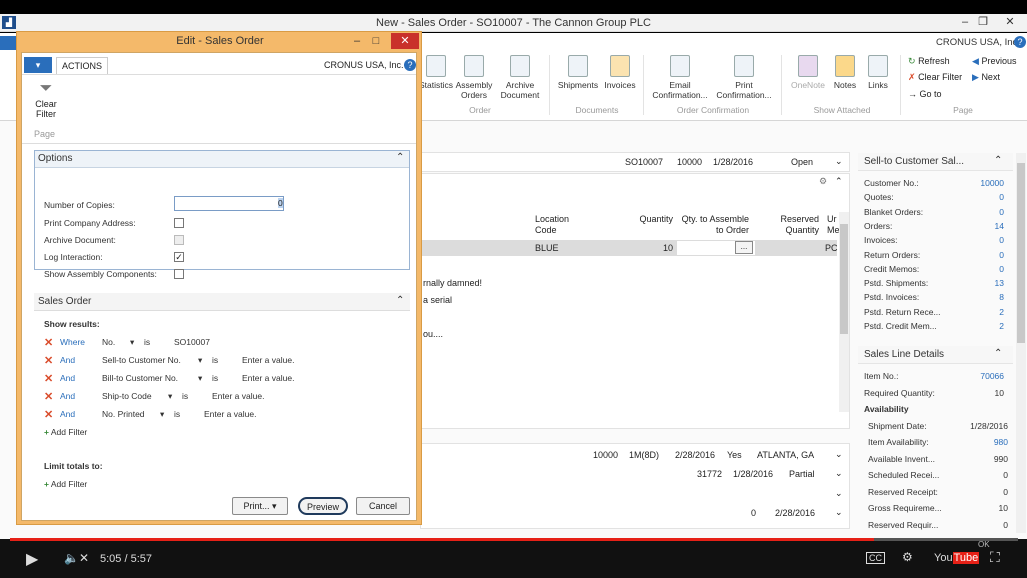 The width and height of the screenshot is (1027, 578). Describe the element at coordinates (875, 558) in the screenshot. I see `captions-icon: CC` at that location.